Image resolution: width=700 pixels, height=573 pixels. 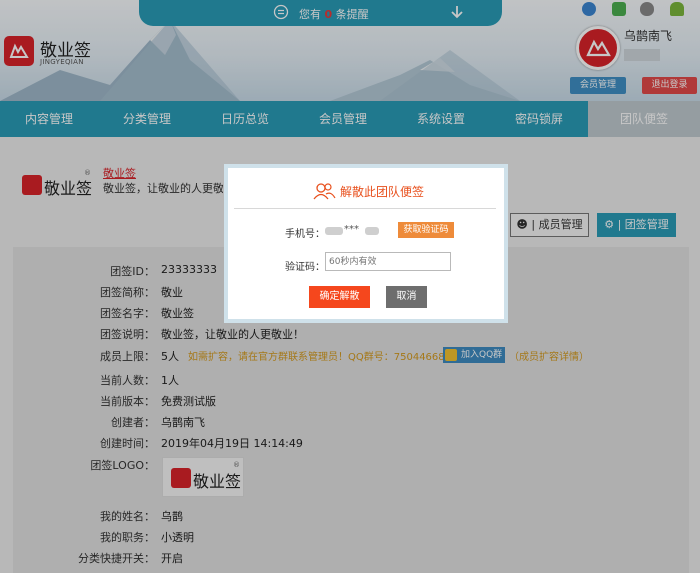 What do you see at coordinates (324, 191) in the screenshot?
I see `team-icon` at bounding box center [324, 191].